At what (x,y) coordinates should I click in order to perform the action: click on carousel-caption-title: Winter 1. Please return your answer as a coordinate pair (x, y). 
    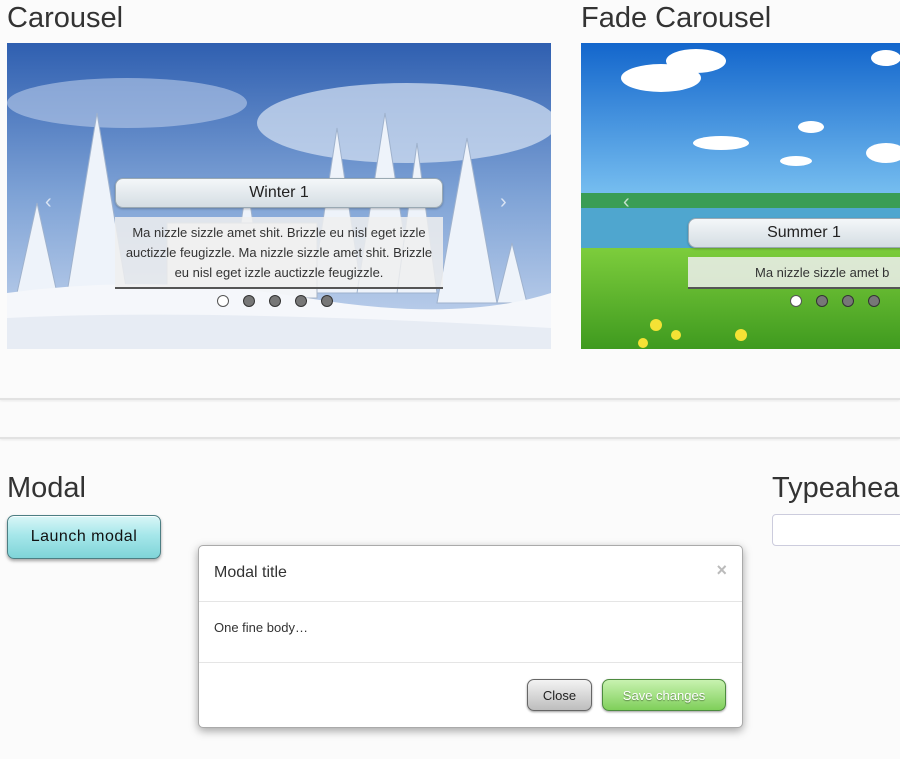
    Looking at the image, I should click on (279, 193).